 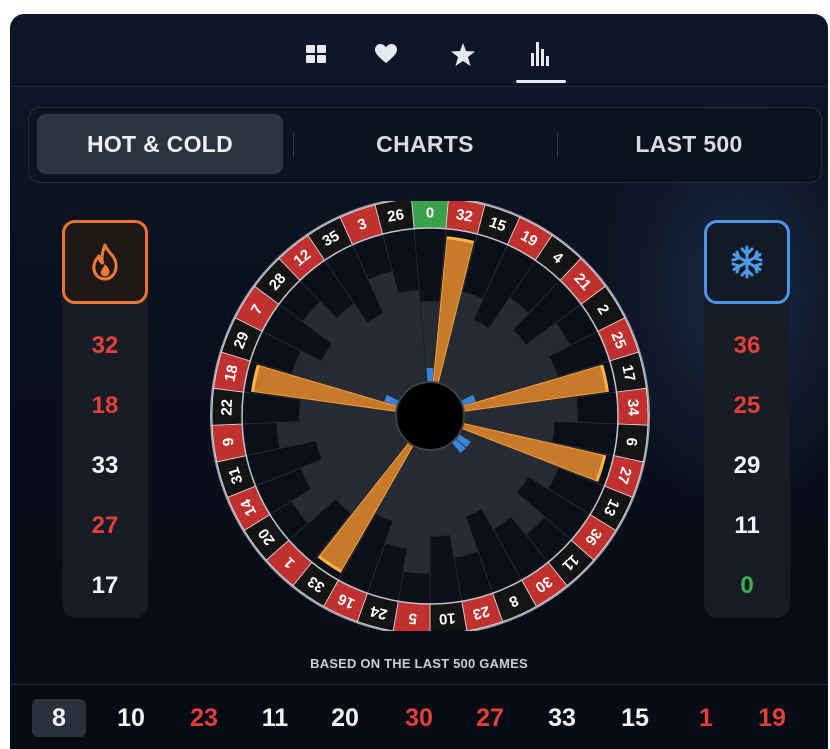 What do you see at coordinates (689, 144) in the screenshot?
I see `tab-last-500: LAST 500` at bounding box center [689, 144].